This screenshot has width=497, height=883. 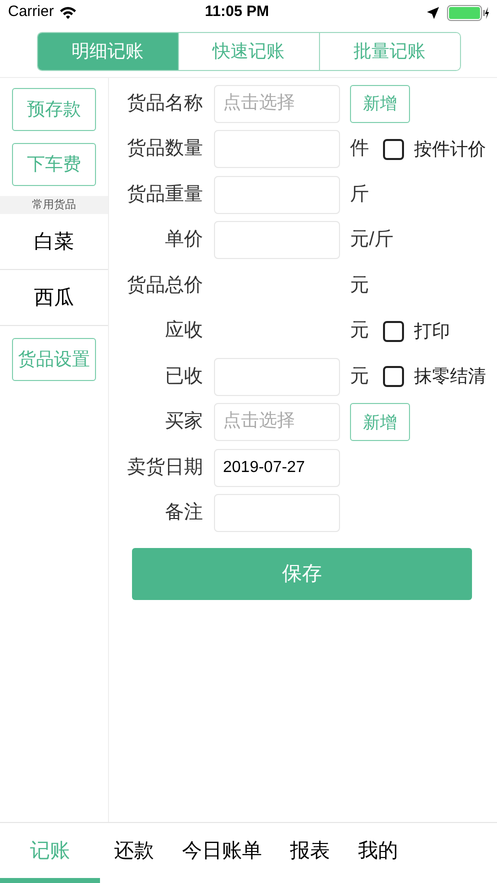 I want to click on checkbox-option: 按件计价, so click(x=434, y=149).